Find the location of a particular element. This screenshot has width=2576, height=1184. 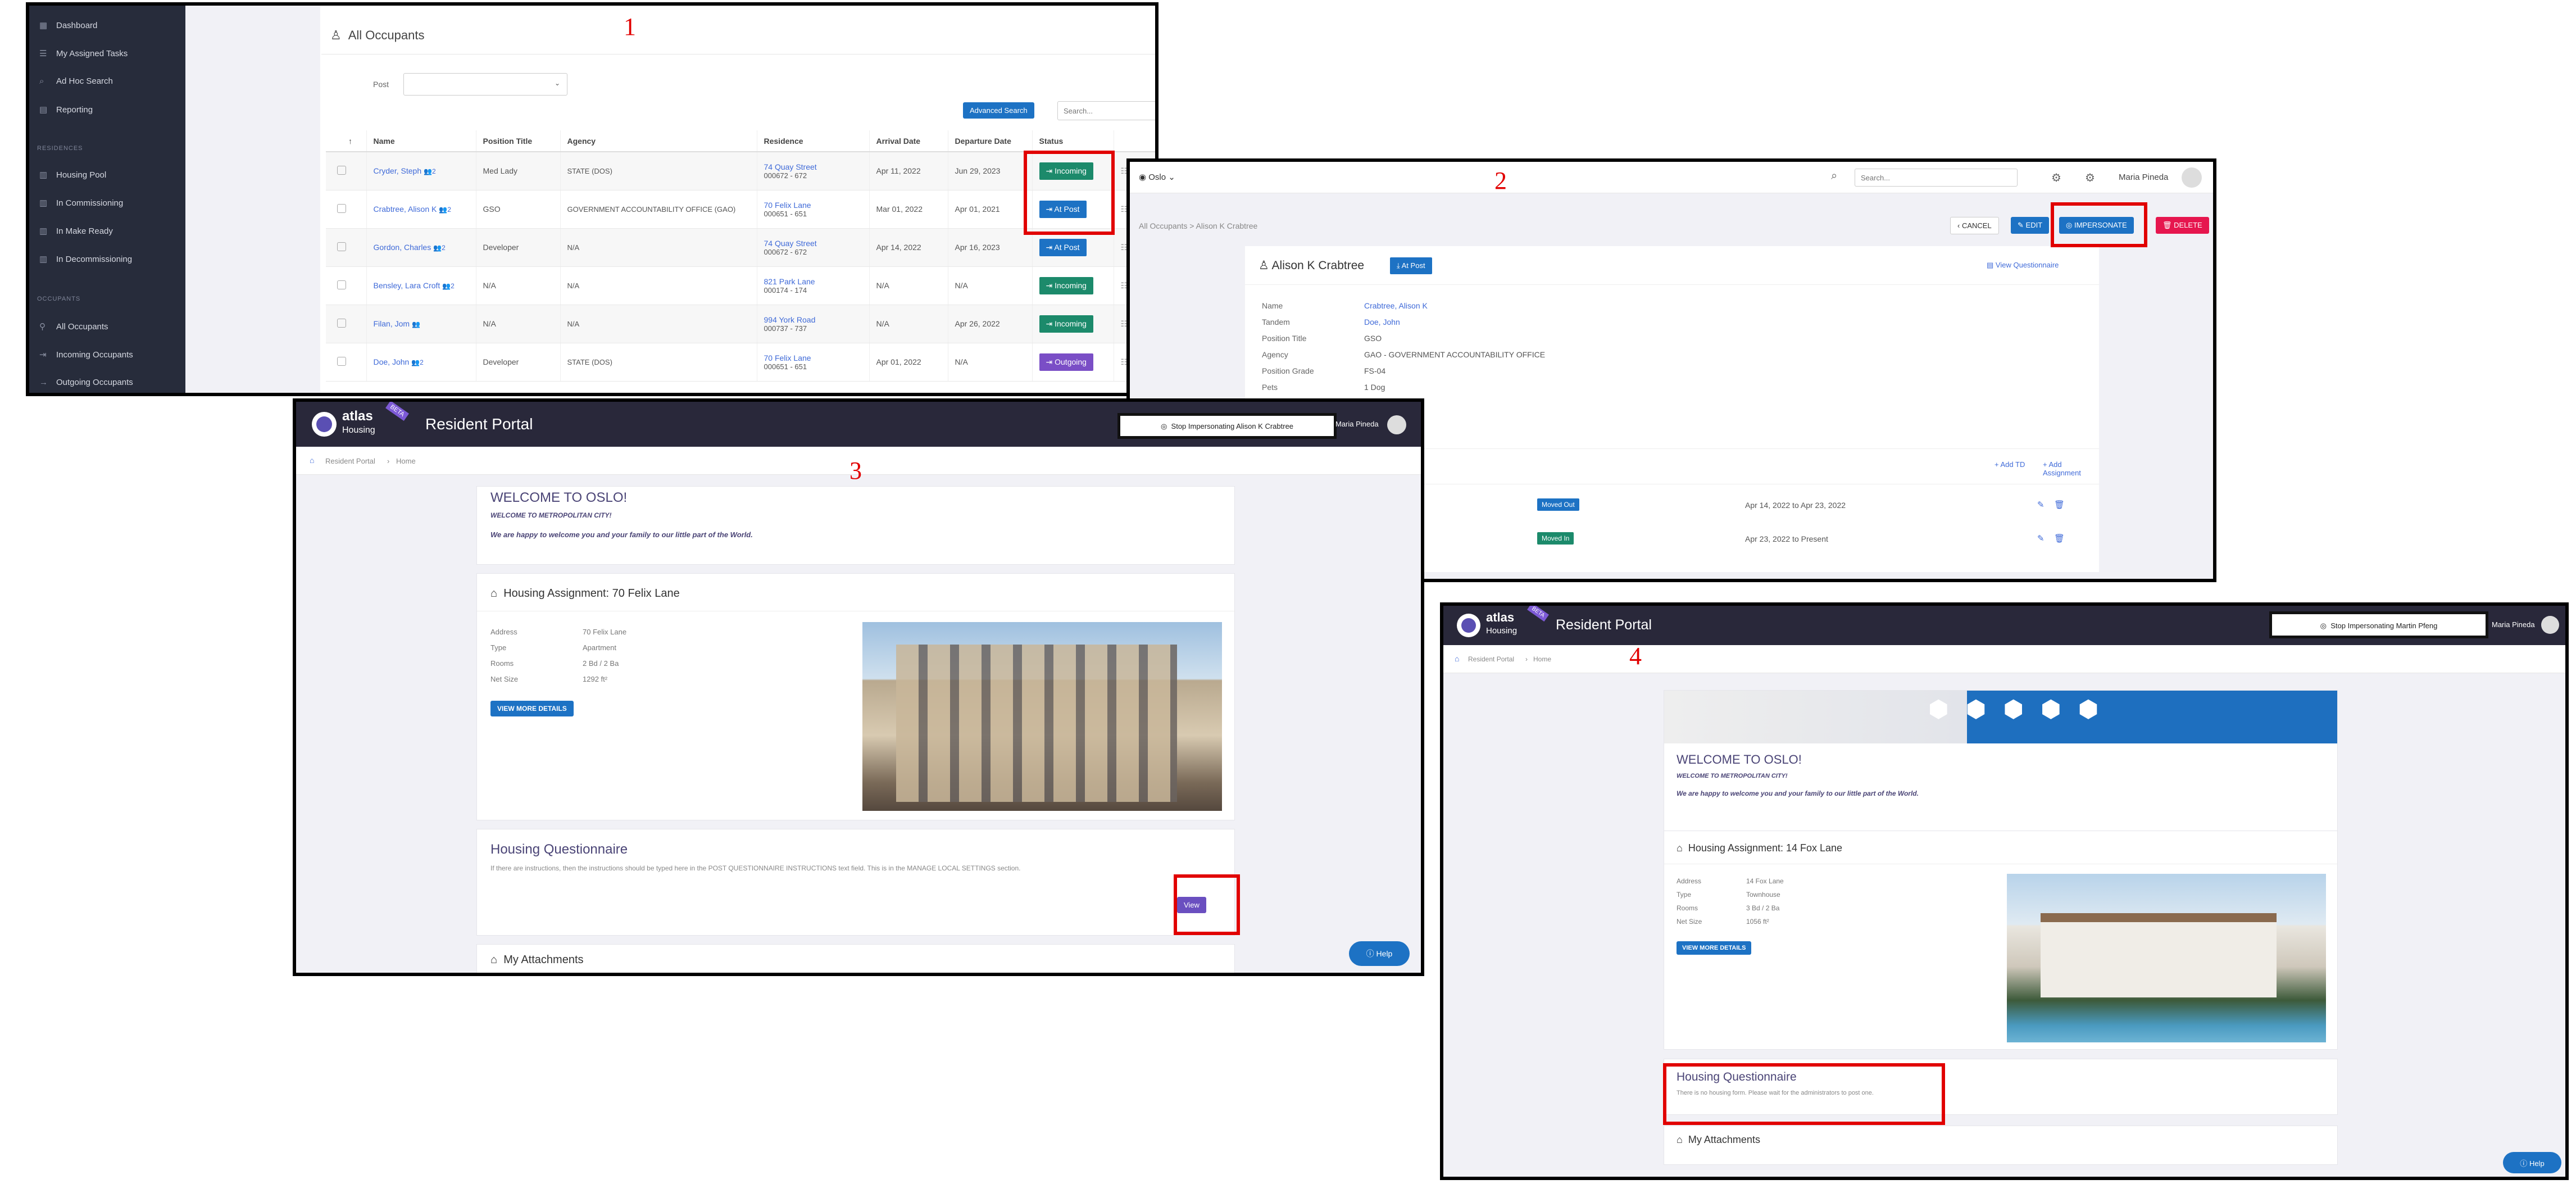

field-value: Crabtree, Alison K is located at coordinates (1396, 305).